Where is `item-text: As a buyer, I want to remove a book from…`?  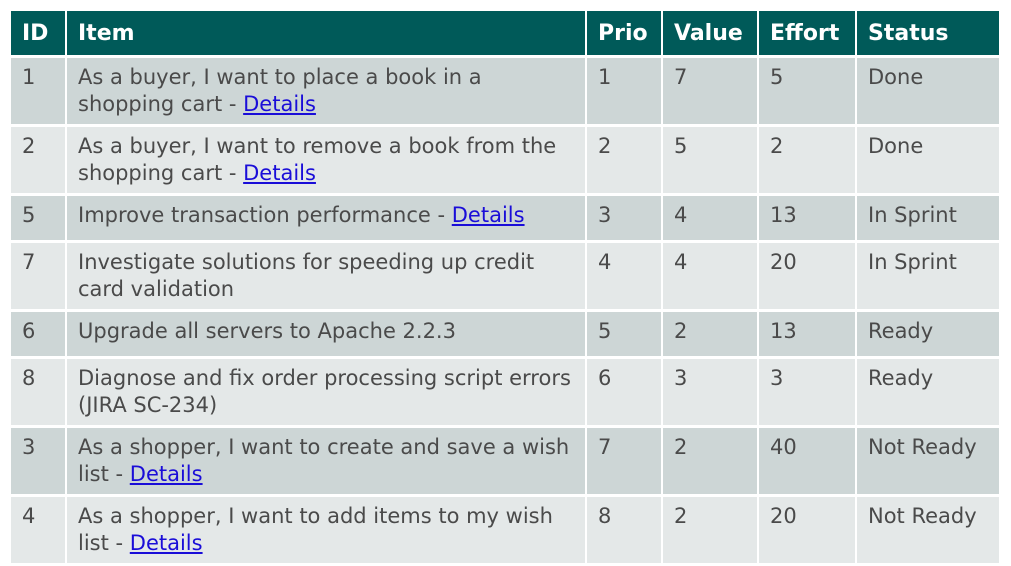
item-text: As a buyer, I want to remove a book from… is located at coordinates (317, 159).